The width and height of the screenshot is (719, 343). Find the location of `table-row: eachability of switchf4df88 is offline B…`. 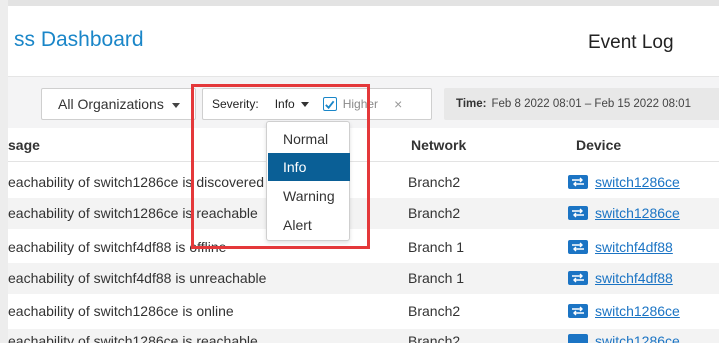

table-row: eachability of switchf4df88 is offline B… is located at coordinates (363, 247).